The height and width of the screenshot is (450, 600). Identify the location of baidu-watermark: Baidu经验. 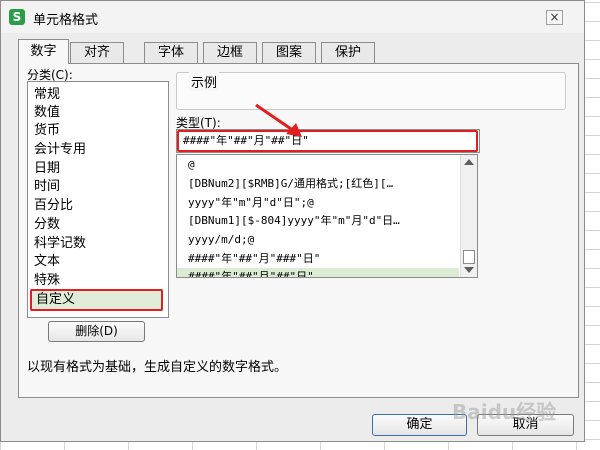
(504, 412).